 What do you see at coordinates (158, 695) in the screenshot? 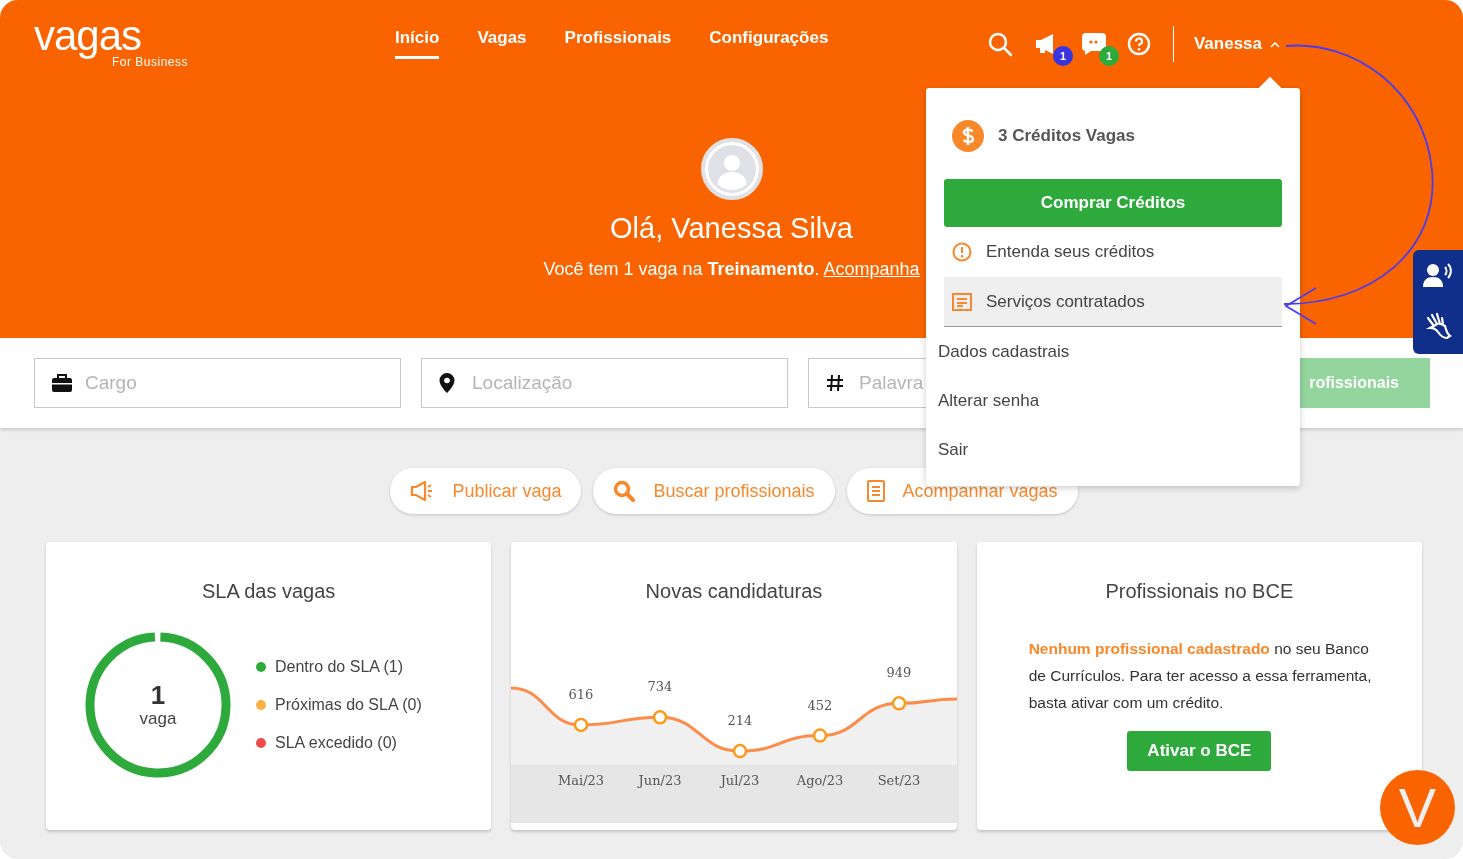
I see `vacancy-count: 1` at bounding box center [158, 695].